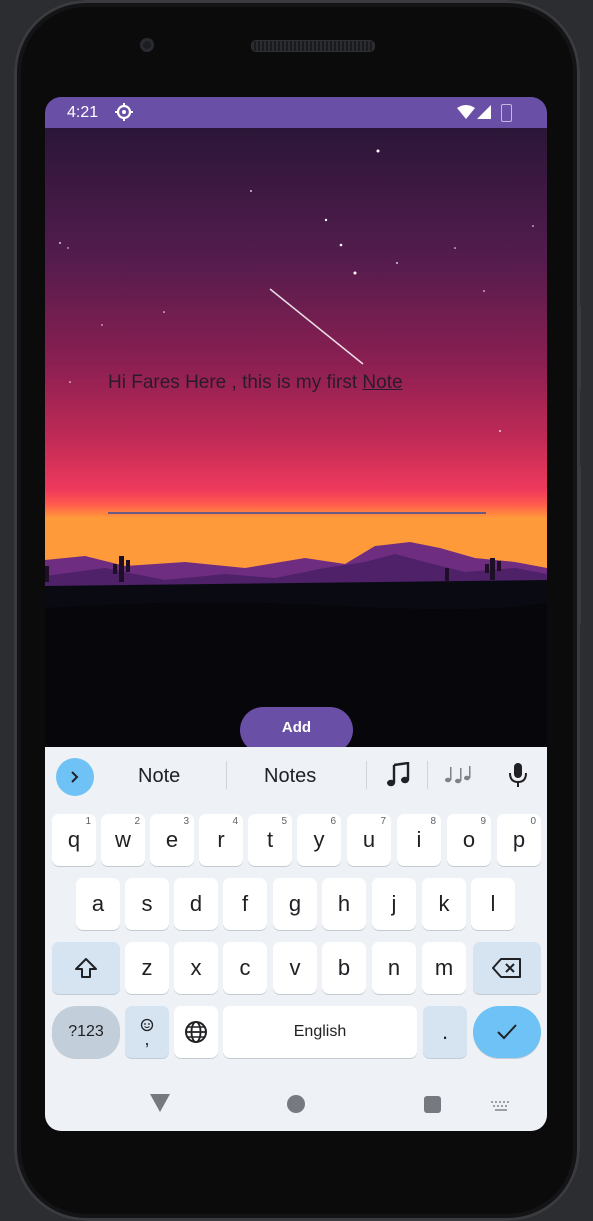 This screenshot has width=593, height=1221. I want to click on note-input-underline, so click(297, 513).